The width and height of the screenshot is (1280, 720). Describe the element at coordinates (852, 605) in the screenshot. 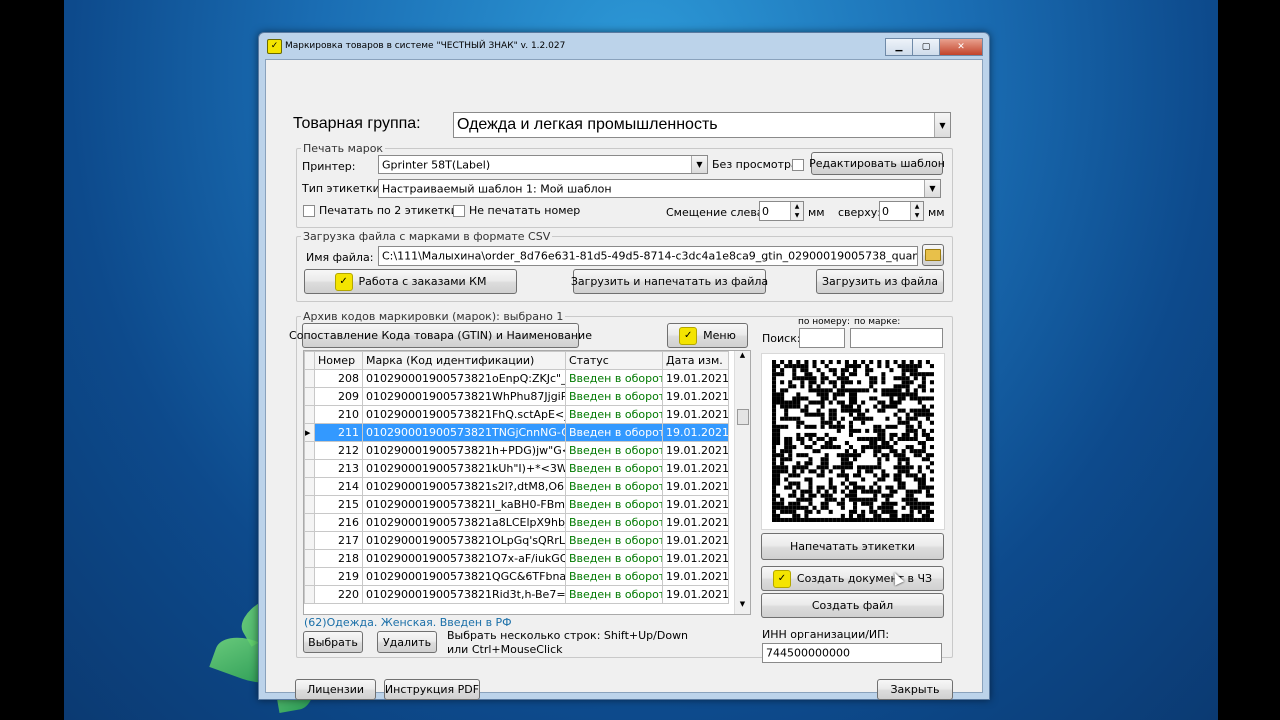

I see `create-file-button: Создать файл` at that location.